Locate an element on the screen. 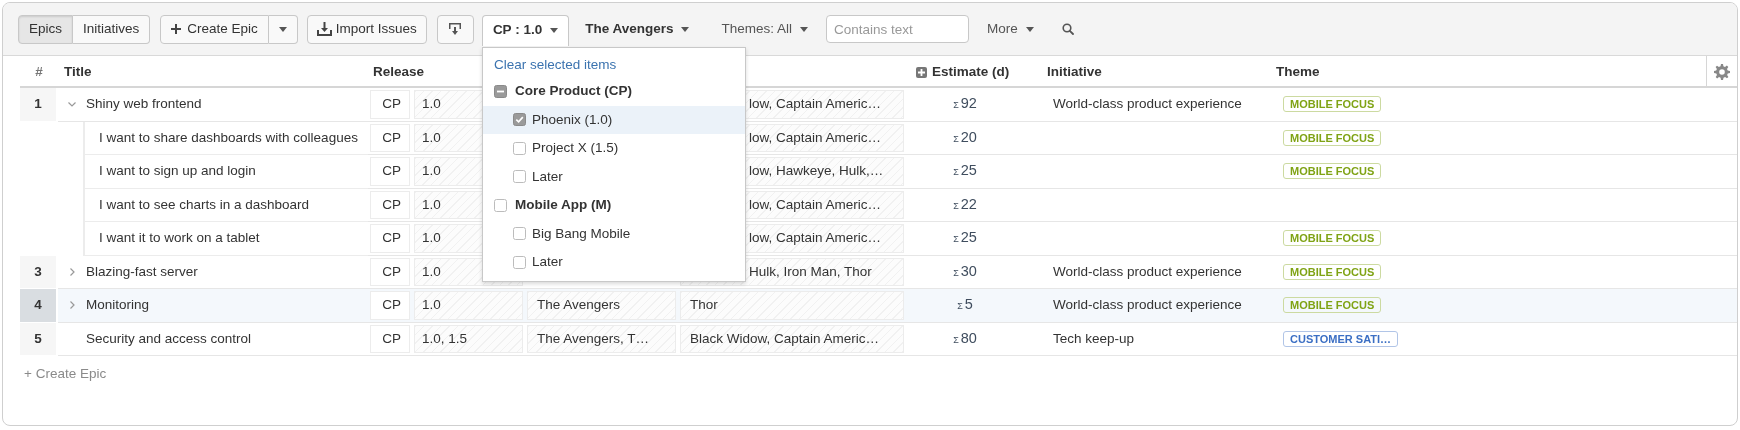 This screenshot has width=1740, height=430. release-cell: 1.0 is located at coordinates (468, 305).